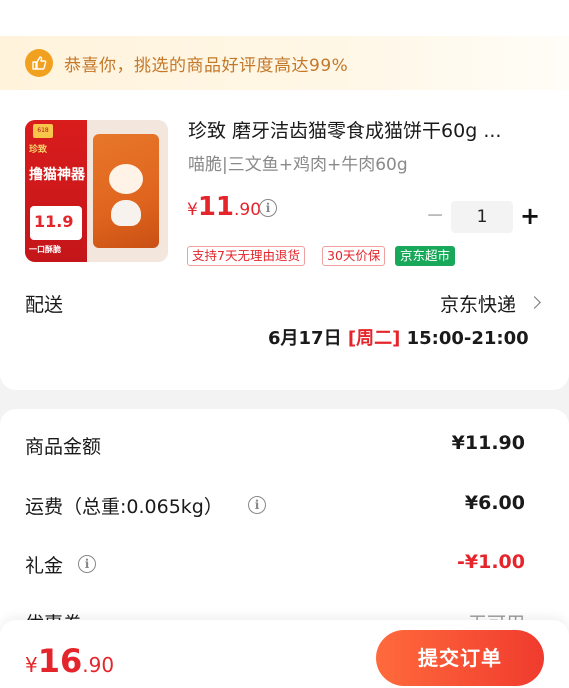 The width and height of the screenshot is (569, 688). I want to click on thumbnail-brand: 珍致, so click(38, 150).